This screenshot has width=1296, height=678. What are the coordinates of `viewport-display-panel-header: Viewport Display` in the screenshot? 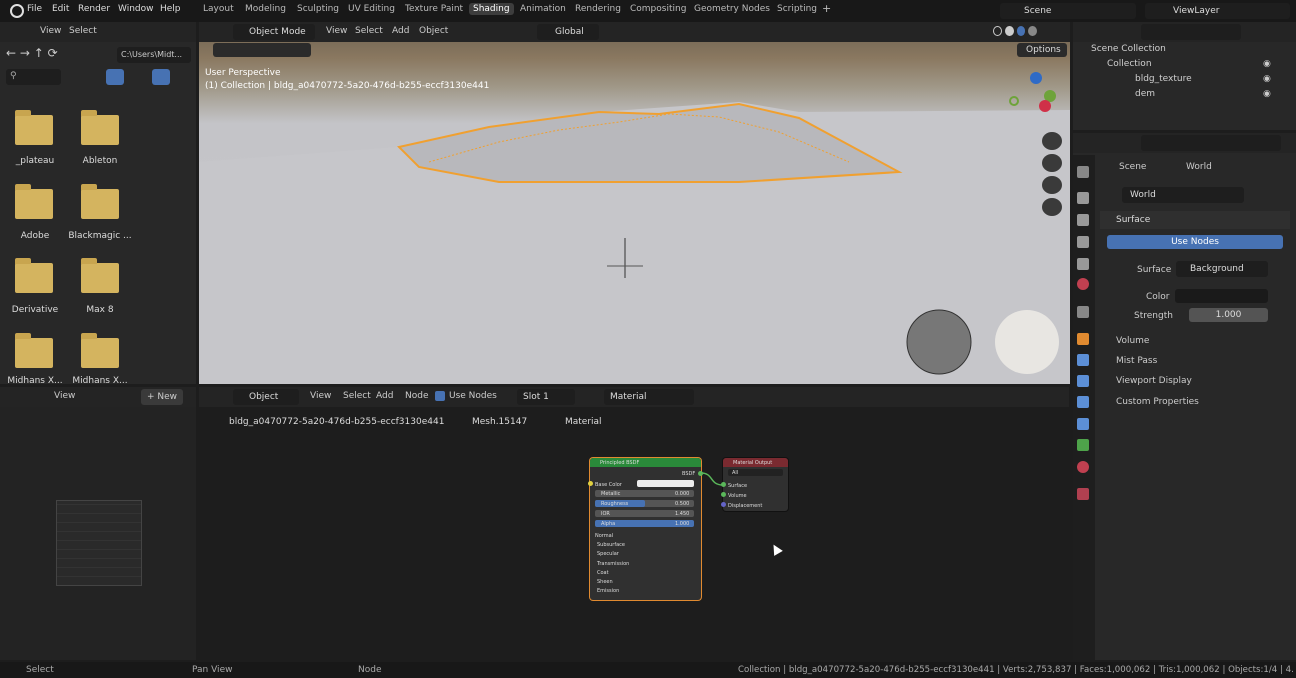 It's located at (1195, 382).